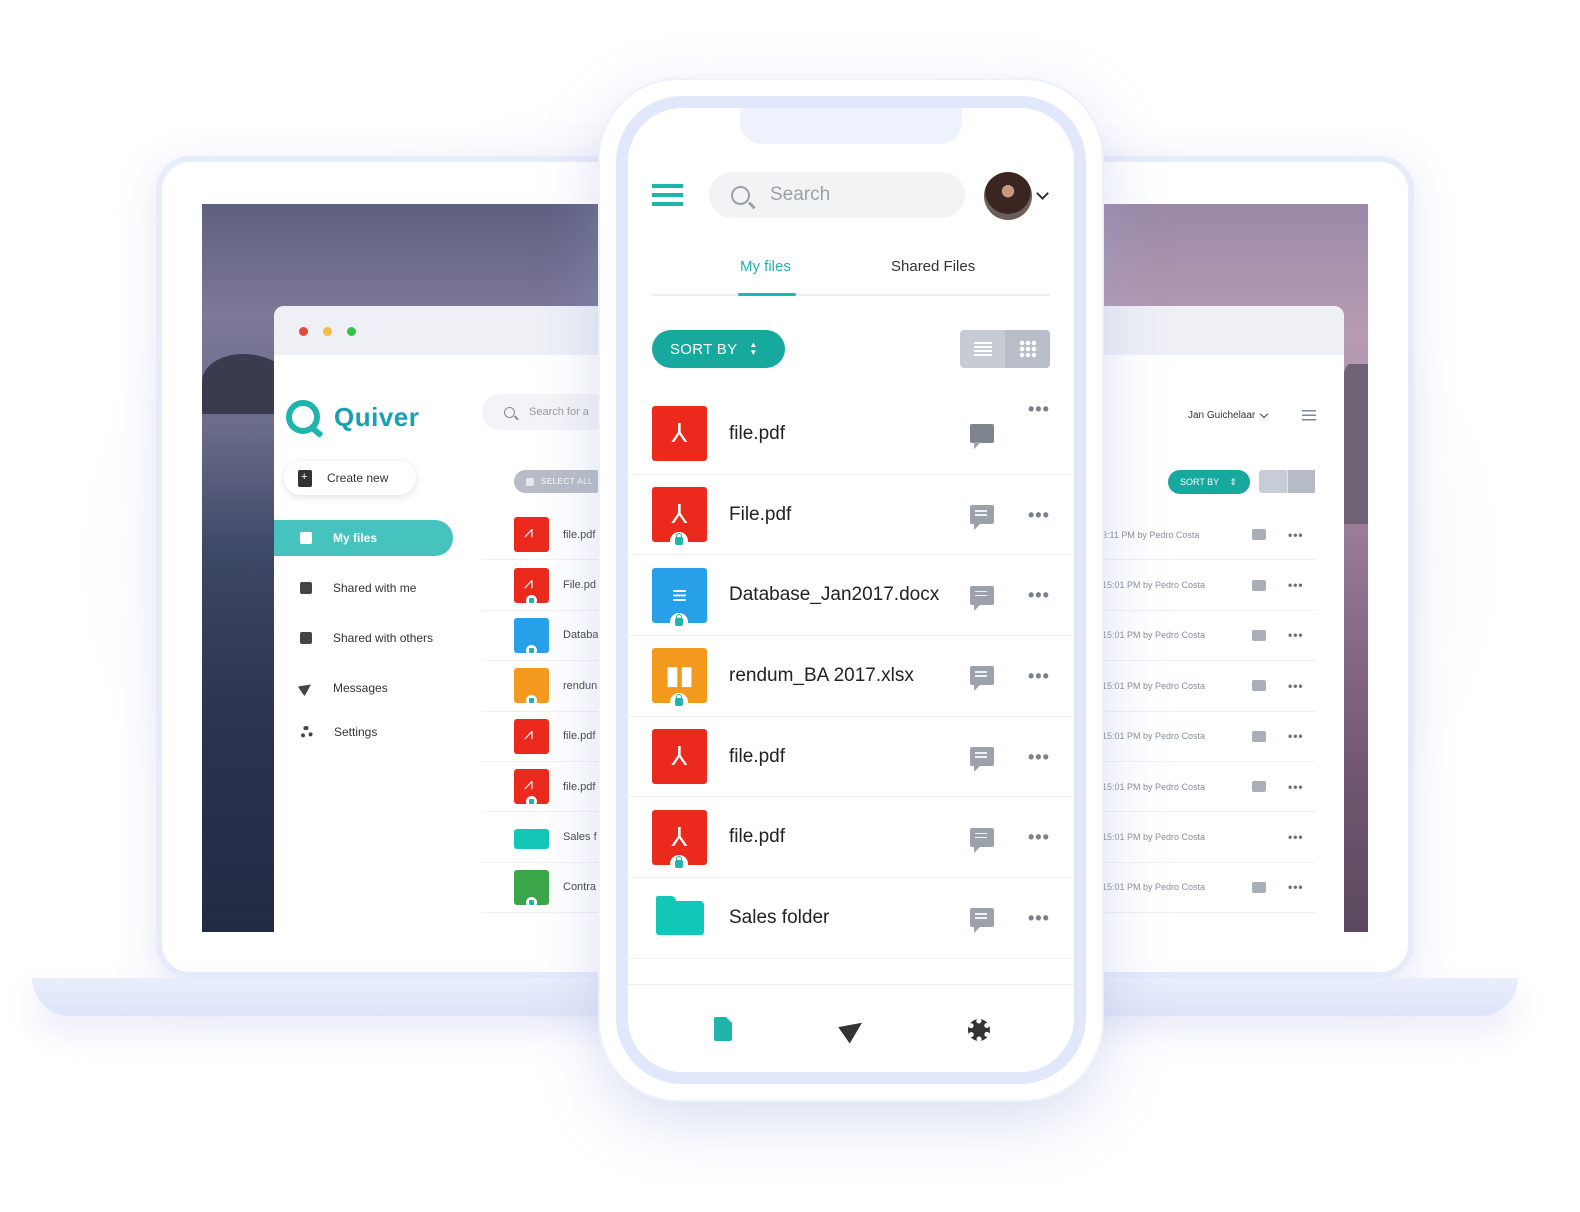 The width and height of the screenshot is (1580, 1212). I want to click on pdf-file-icon, so click(531, 788).